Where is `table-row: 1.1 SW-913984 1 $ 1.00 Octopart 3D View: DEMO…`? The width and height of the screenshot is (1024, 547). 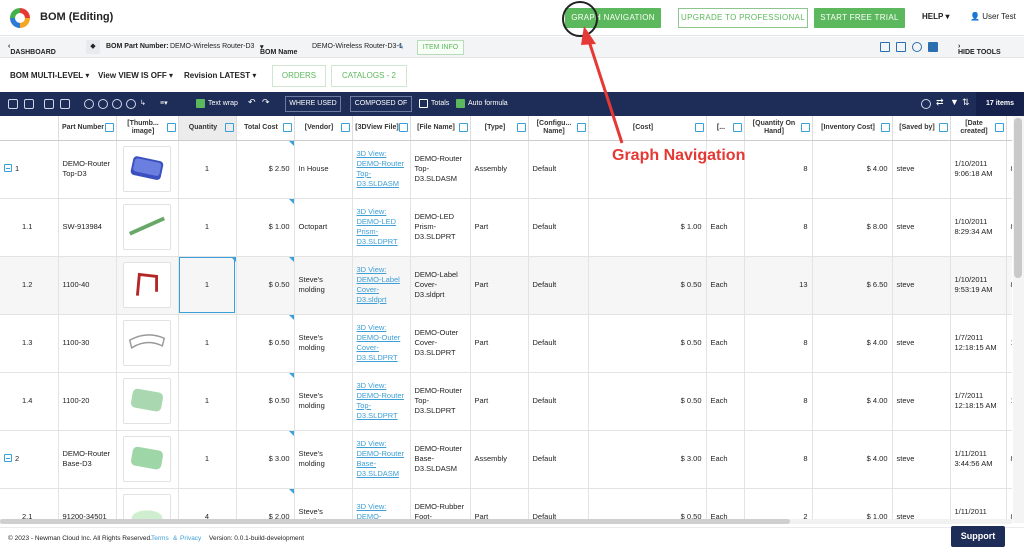 table-row: 1.1 SW-913984 1 $ 1.00 Octopart 3D View: DEMO… is located at coordinates (506, 227).